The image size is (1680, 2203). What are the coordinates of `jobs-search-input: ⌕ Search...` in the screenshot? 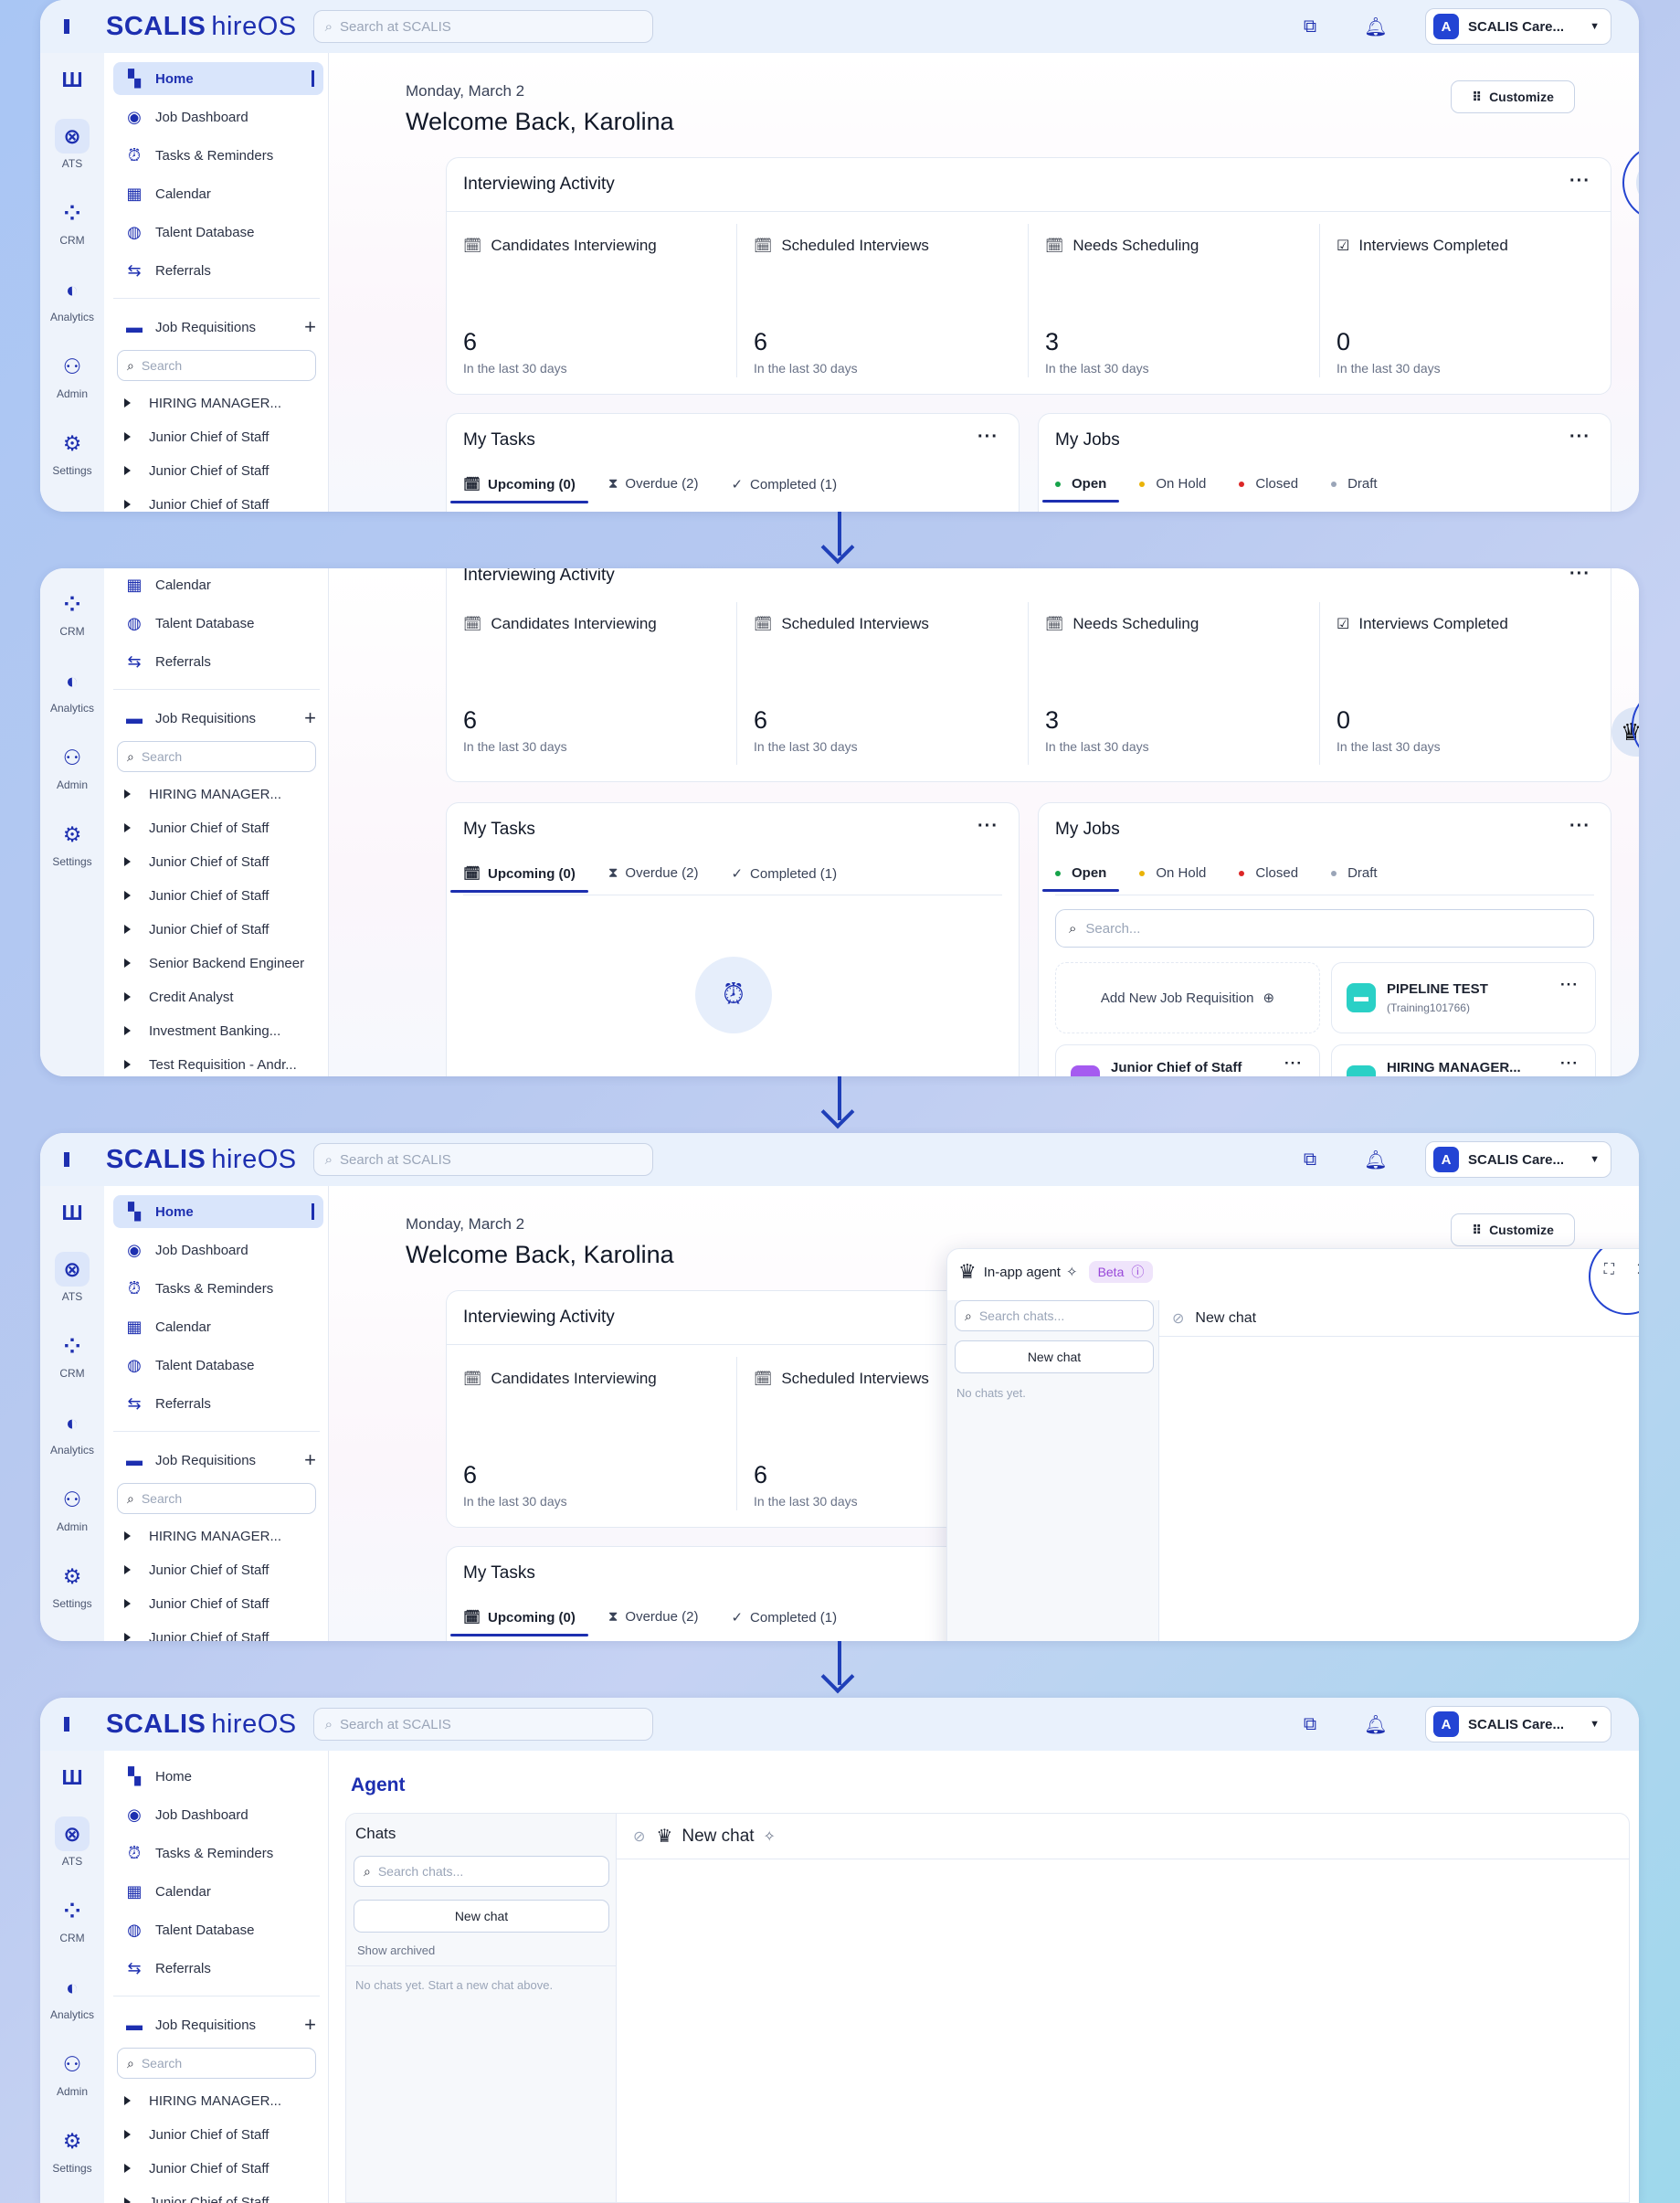 It's located at (1324, 928).